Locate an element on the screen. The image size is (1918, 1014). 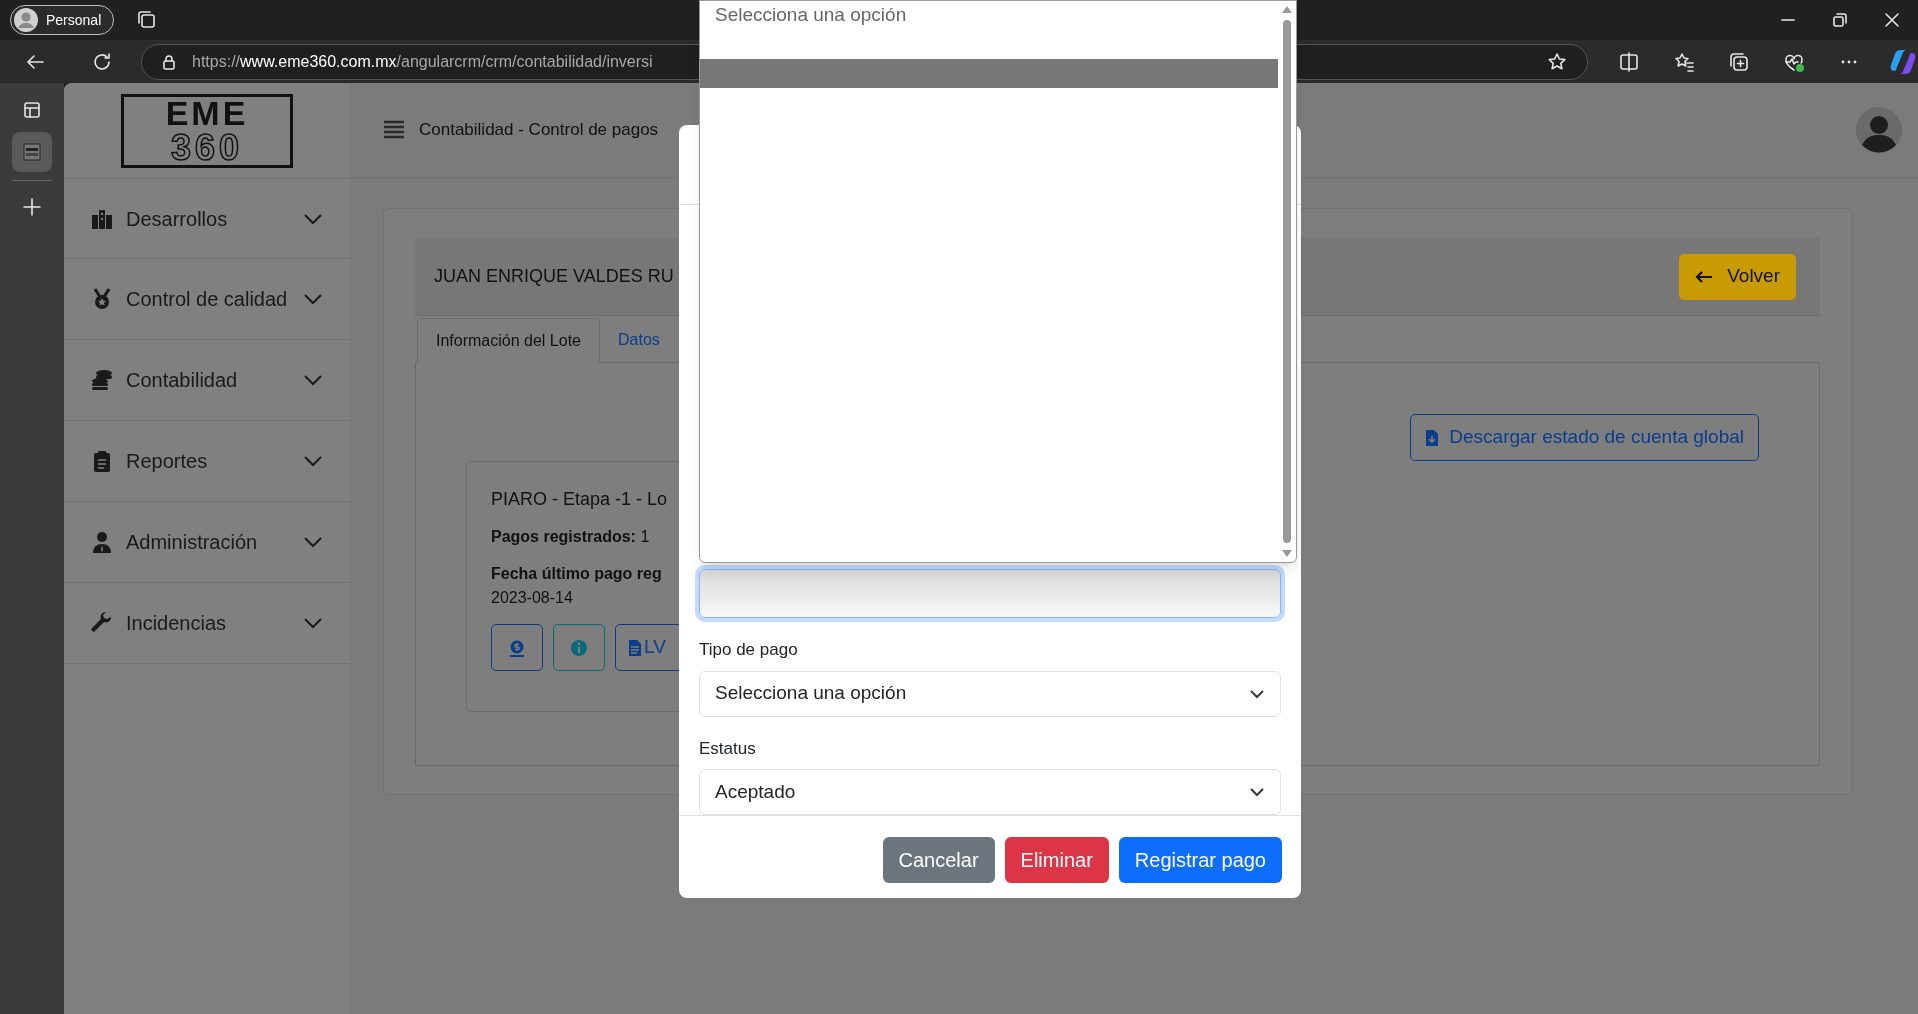
payment-button is located at coordinates (517, 647).